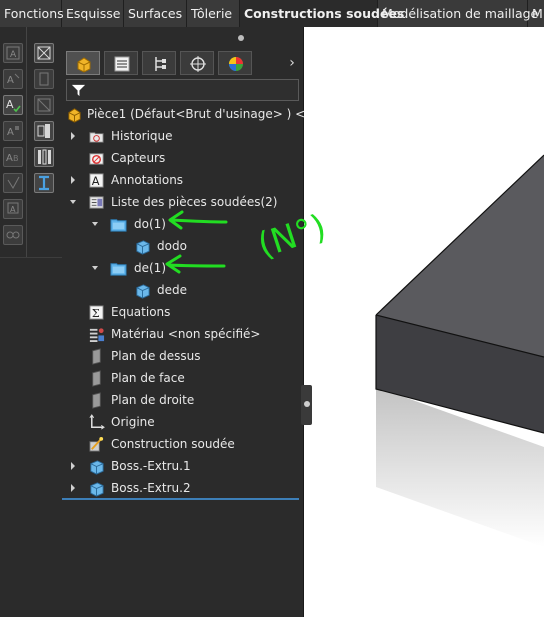 The height and width of the screenshot is (617, 544). I want to click on panel-splitter-handle, so click(306, 405).